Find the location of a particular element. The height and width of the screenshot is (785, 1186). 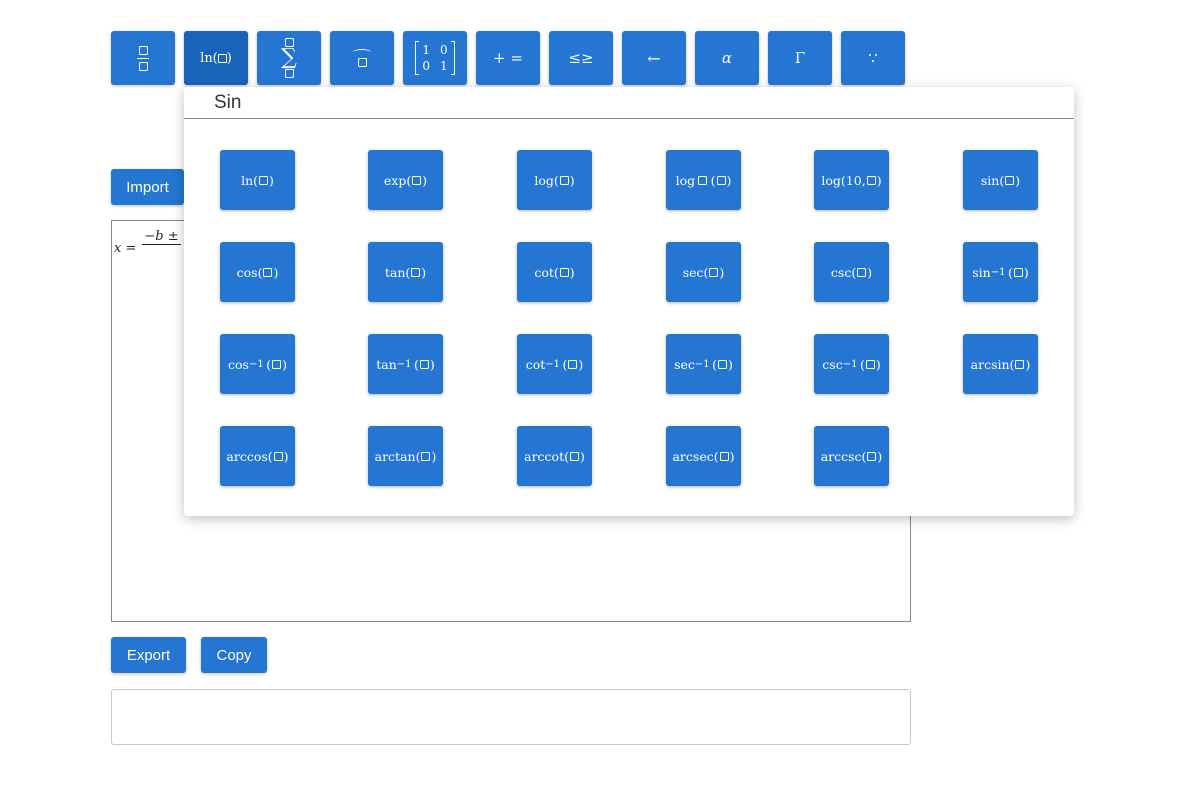

function-button-csc: csc() is located at coordinates (851, 272).